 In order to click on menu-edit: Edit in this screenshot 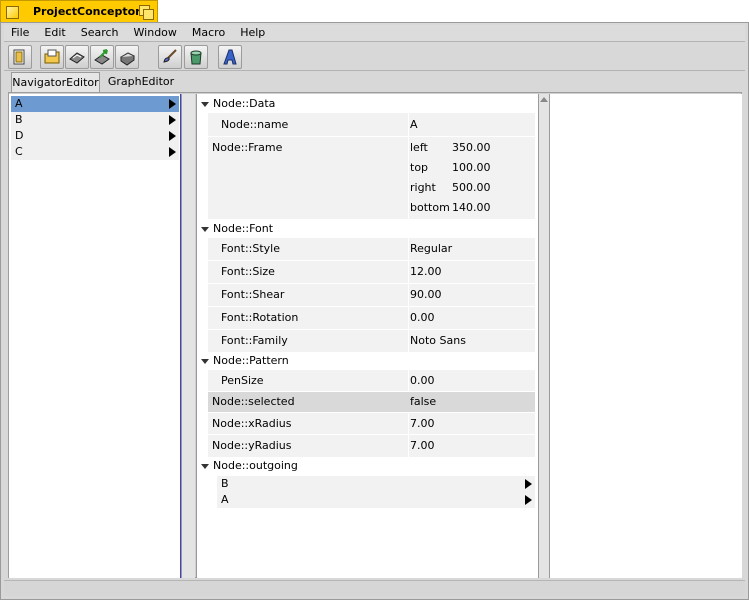, I will do `click(55, 33)`.